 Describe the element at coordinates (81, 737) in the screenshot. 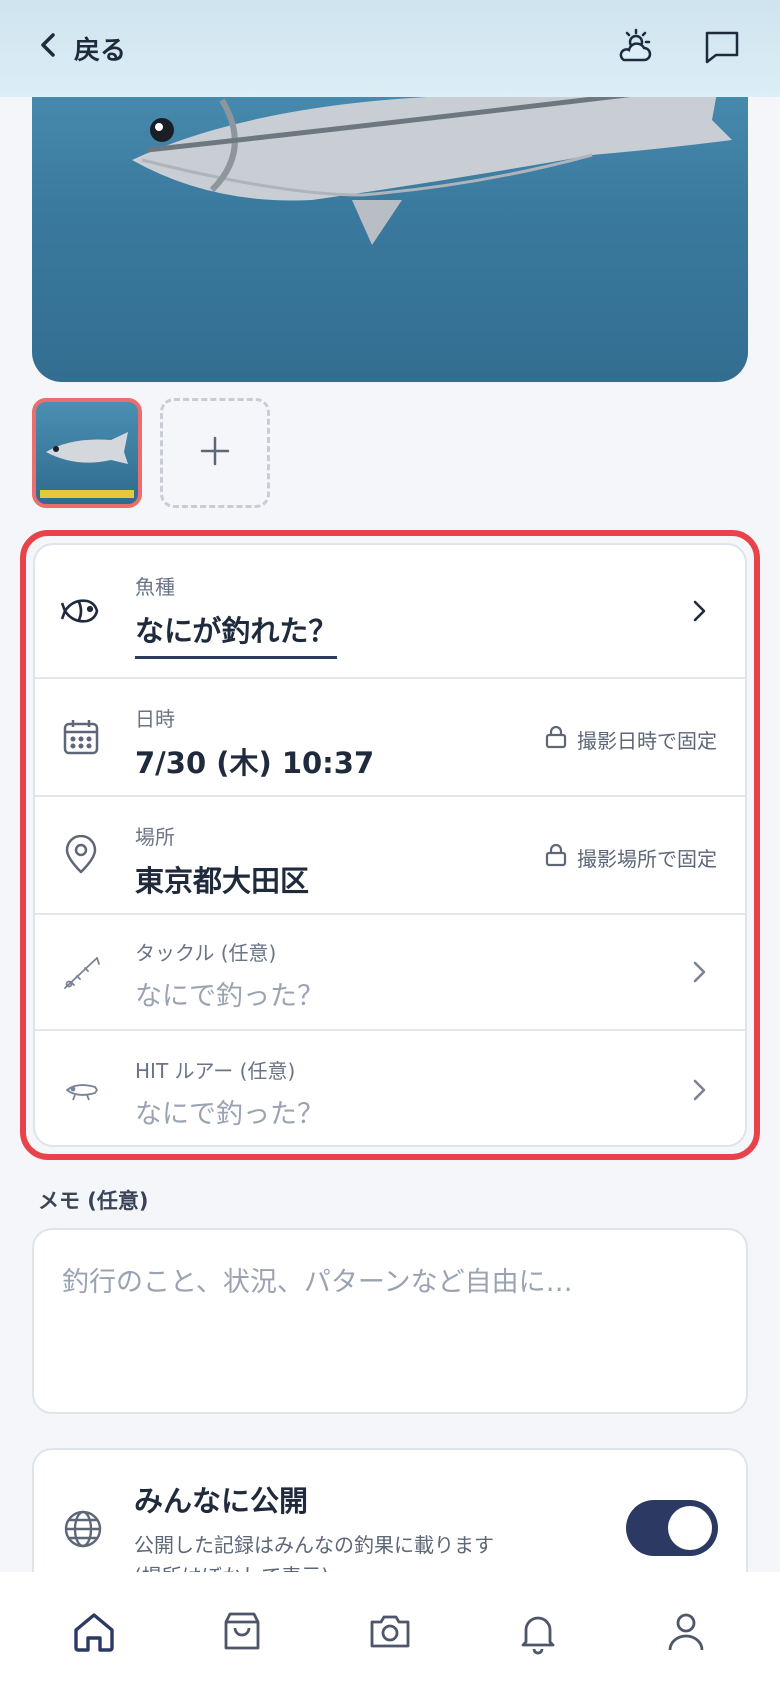

I see `calendar-icon` at that location.